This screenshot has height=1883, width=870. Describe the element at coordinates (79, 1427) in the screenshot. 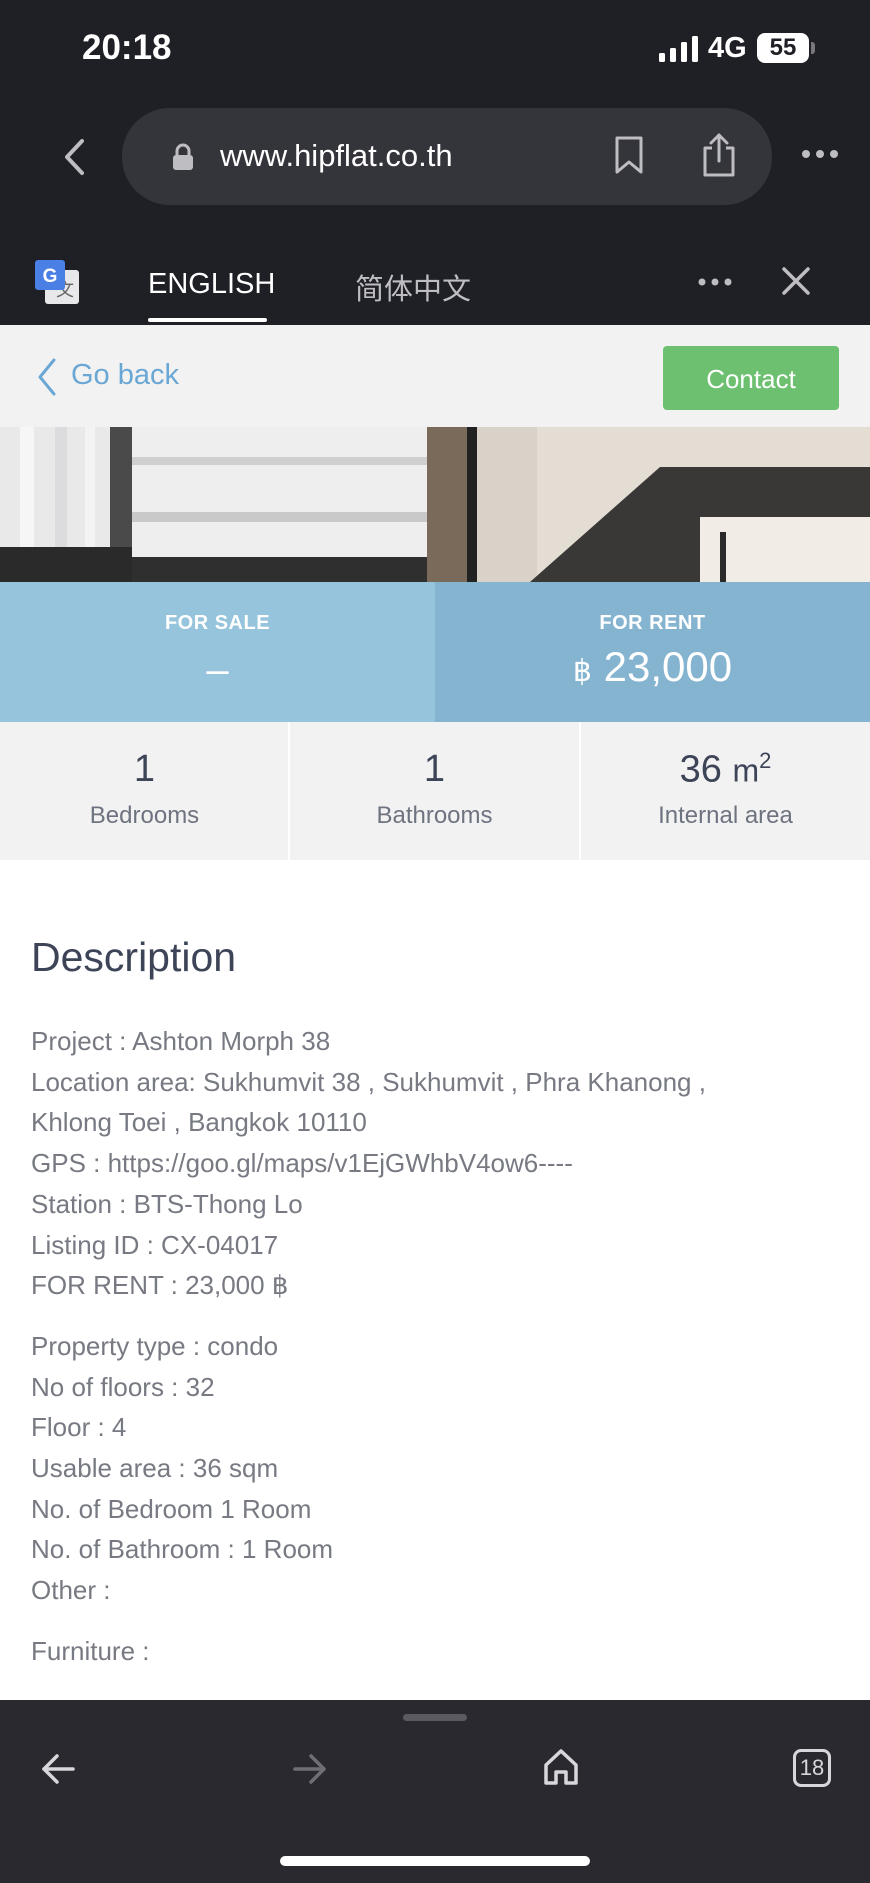

I see `desc-line: Floor : 4` at that location.